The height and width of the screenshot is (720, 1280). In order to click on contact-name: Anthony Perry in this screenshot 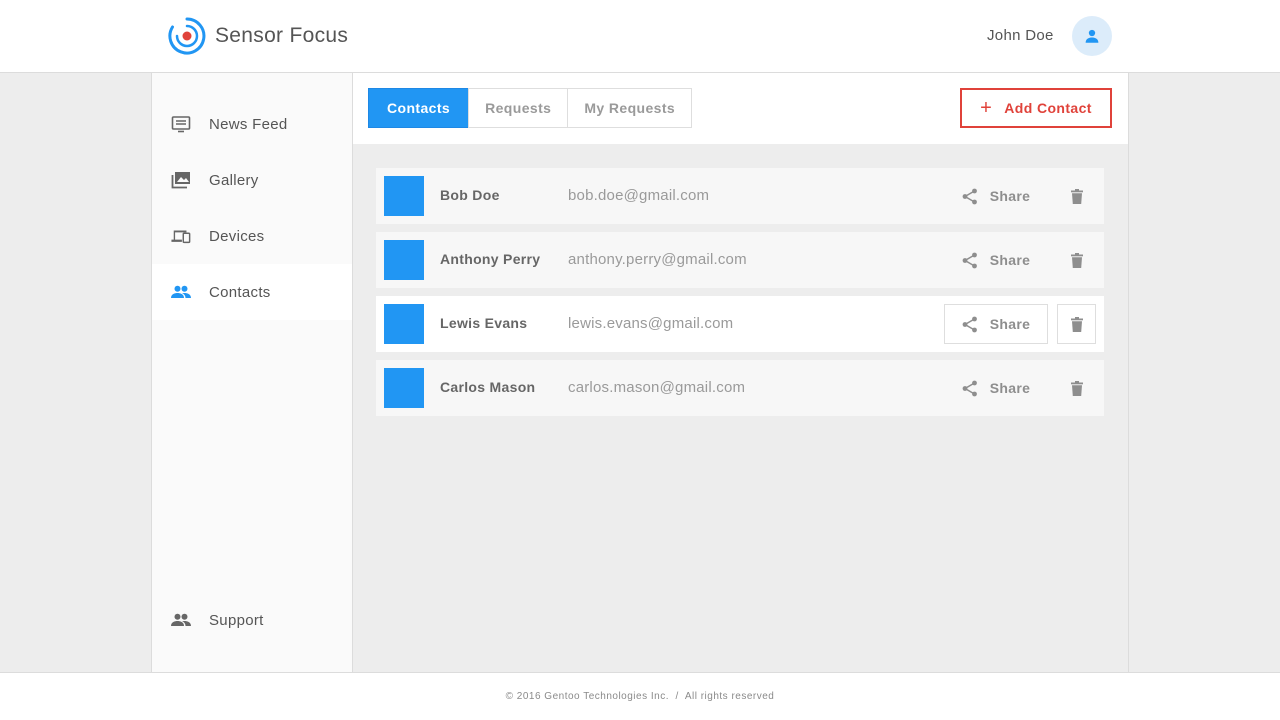, I will do `click(490, 259)`.